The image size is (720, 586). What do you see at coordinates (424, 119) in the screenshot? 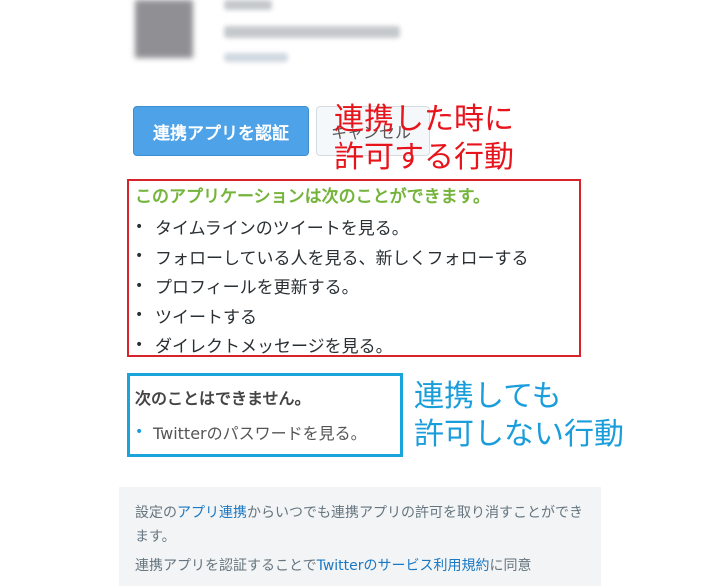
I see `annotation-line: 連携した時に` at bounding box center [424, 119].